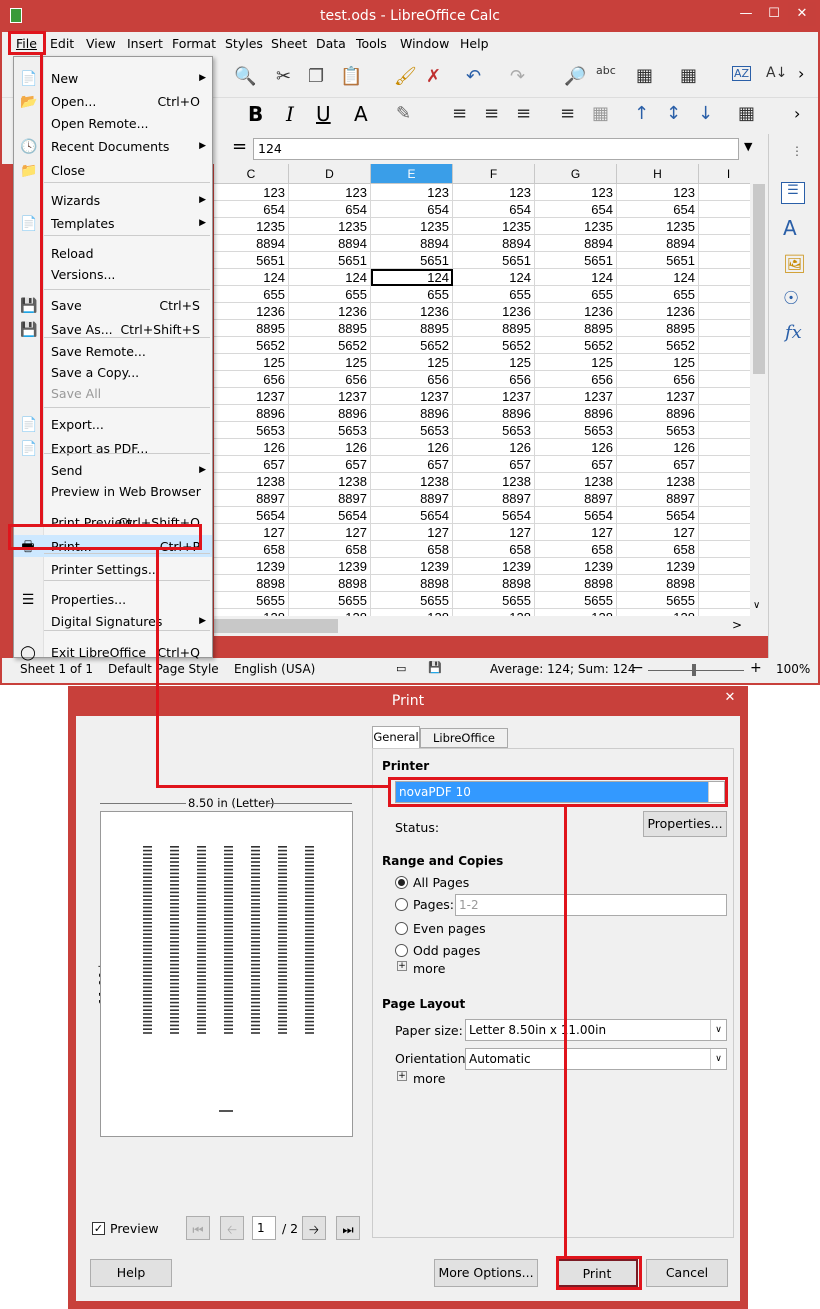 This screenshot has width=820, height=1309. I want to click on vertical-scrollbar: ∨, so click(759, 390).